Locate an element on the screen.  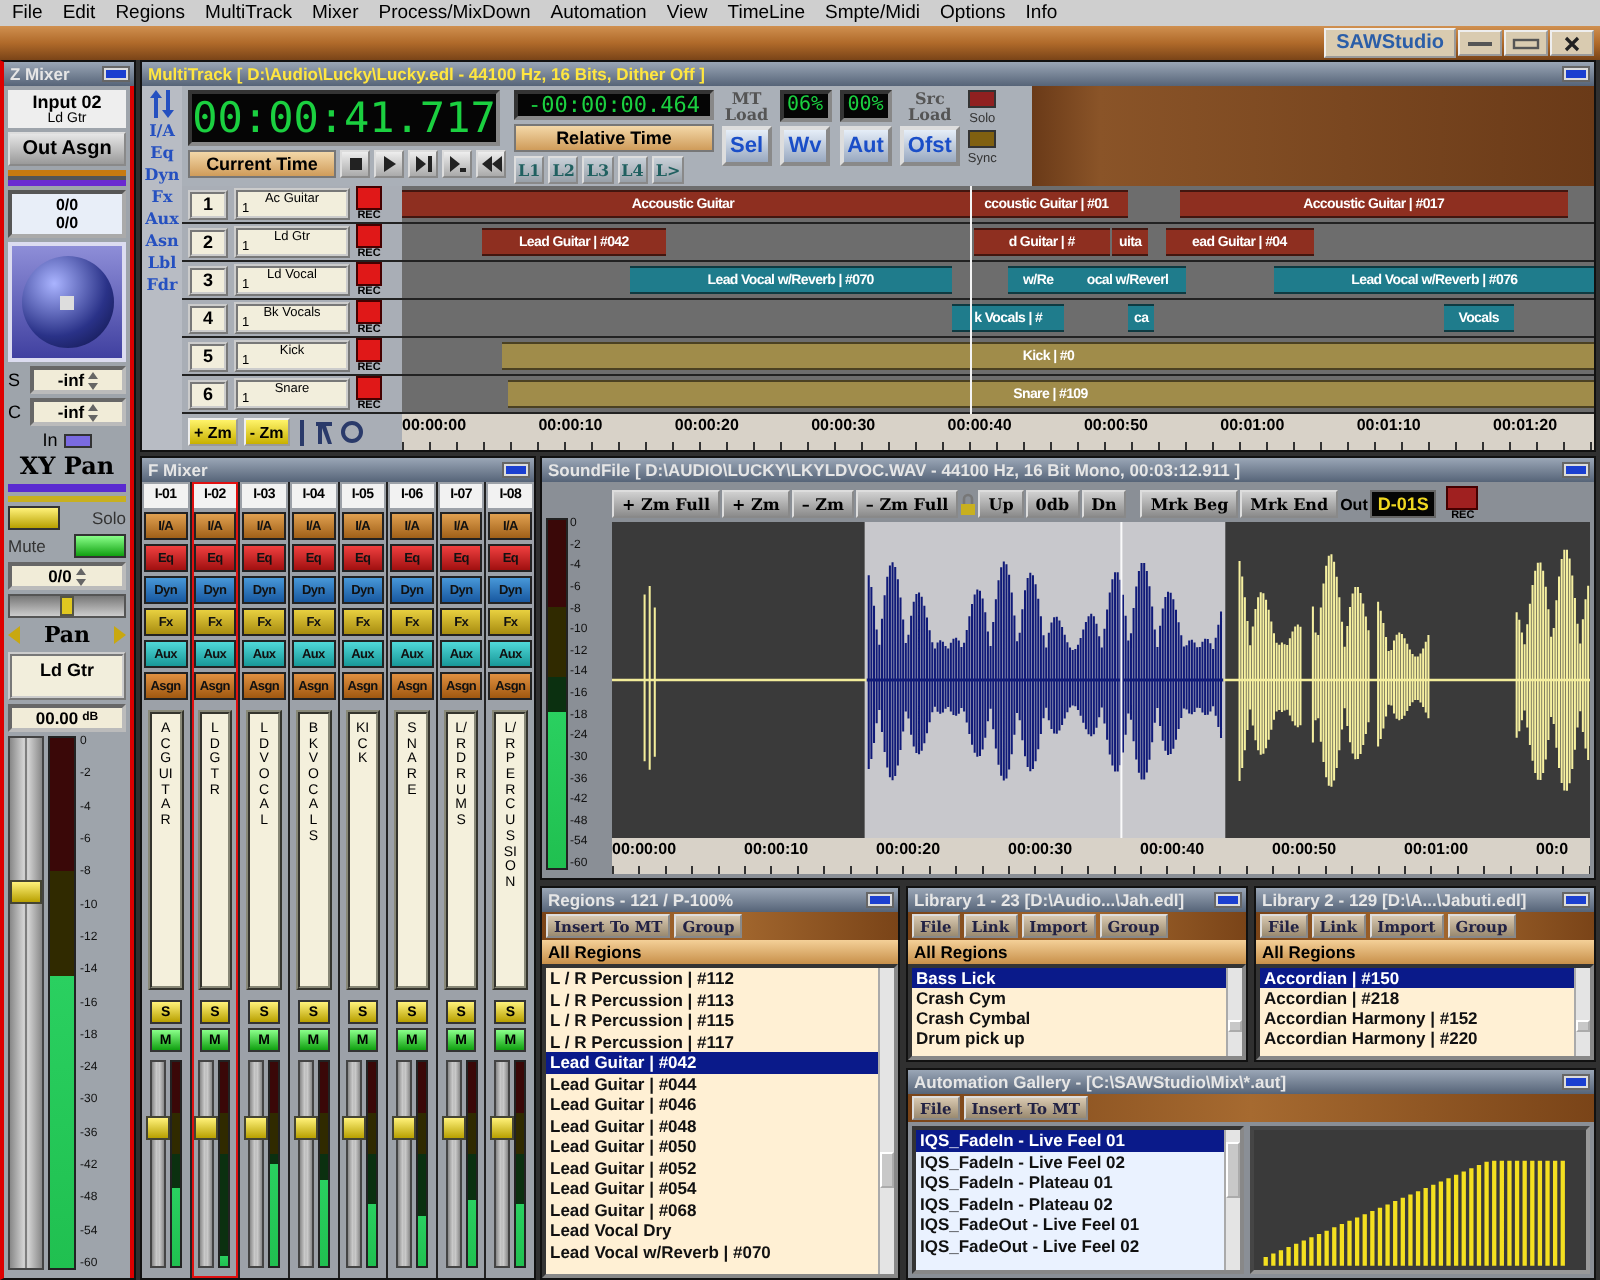
list-item: Crash Cymbal is located at coordinates (1069, 1018).